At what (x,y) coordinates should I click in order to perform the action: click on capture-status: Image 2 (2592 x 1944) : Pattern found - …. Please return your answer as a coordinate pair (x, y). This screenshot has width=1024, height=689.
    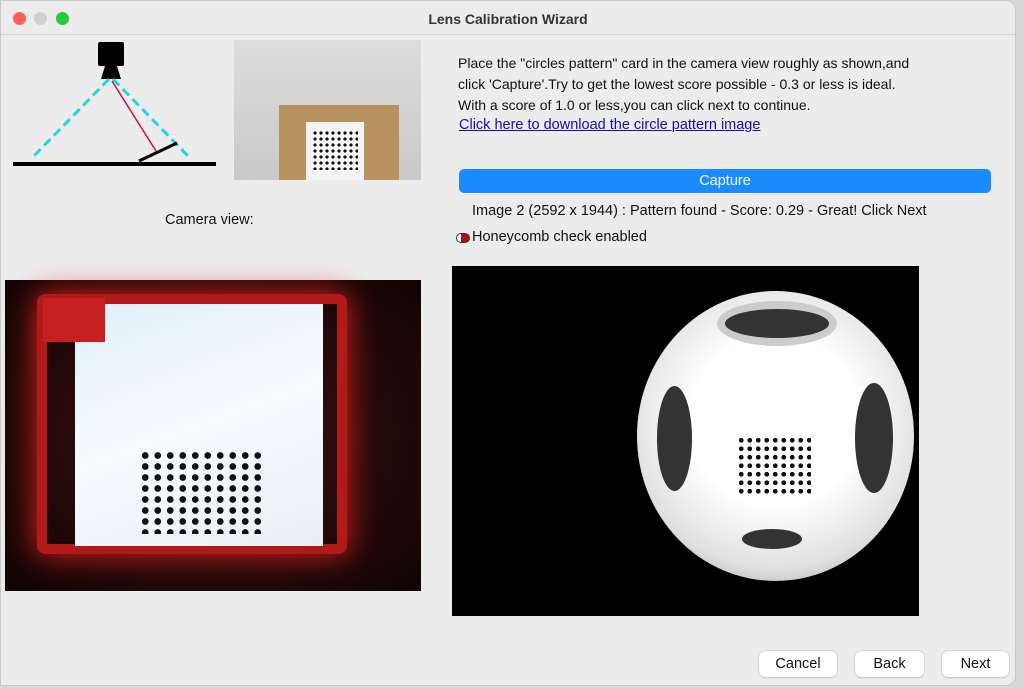
    Looking at the image, I should click on (699, 211).